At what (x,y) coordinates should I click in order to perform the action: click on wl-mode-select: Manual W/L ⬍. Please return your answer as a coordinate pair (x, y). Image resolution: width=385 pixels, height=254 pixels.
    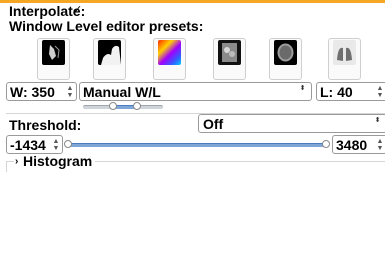
    Looking at the image, I should click on (195, 91).